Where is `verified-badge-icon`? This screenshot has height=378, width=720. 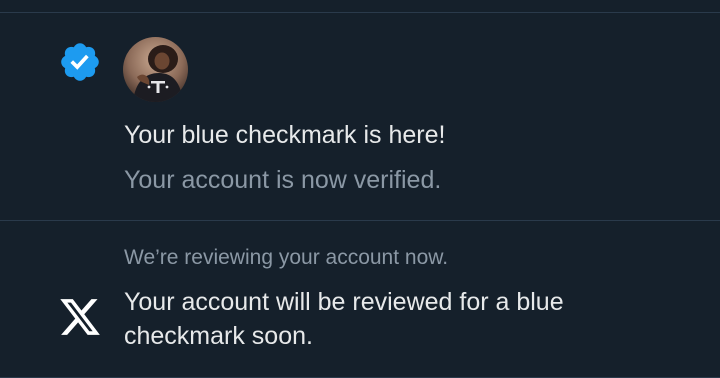
verified-badge-icon is located at coordinates (80, 62).